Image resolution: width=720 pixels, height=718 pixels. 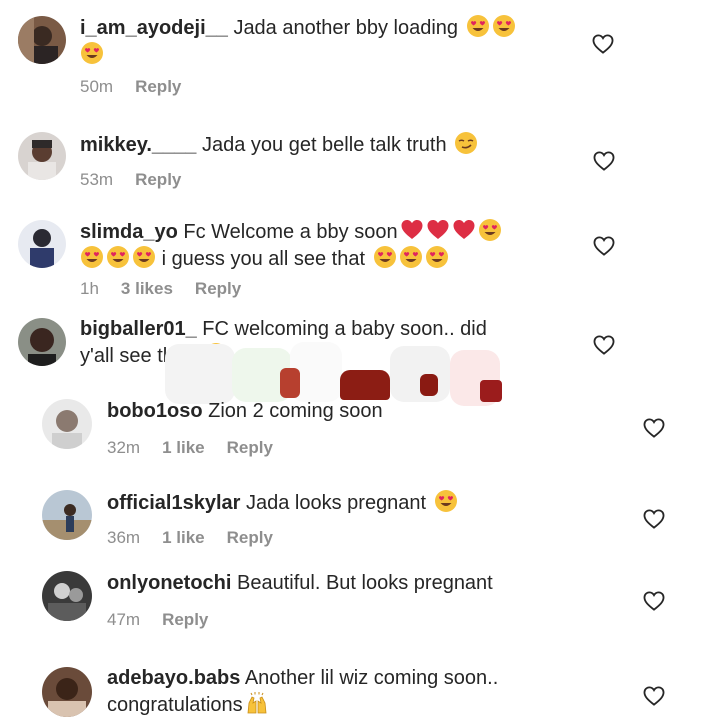 I want to click on comment-username: bigballer01_, so click(x=138, y=329).